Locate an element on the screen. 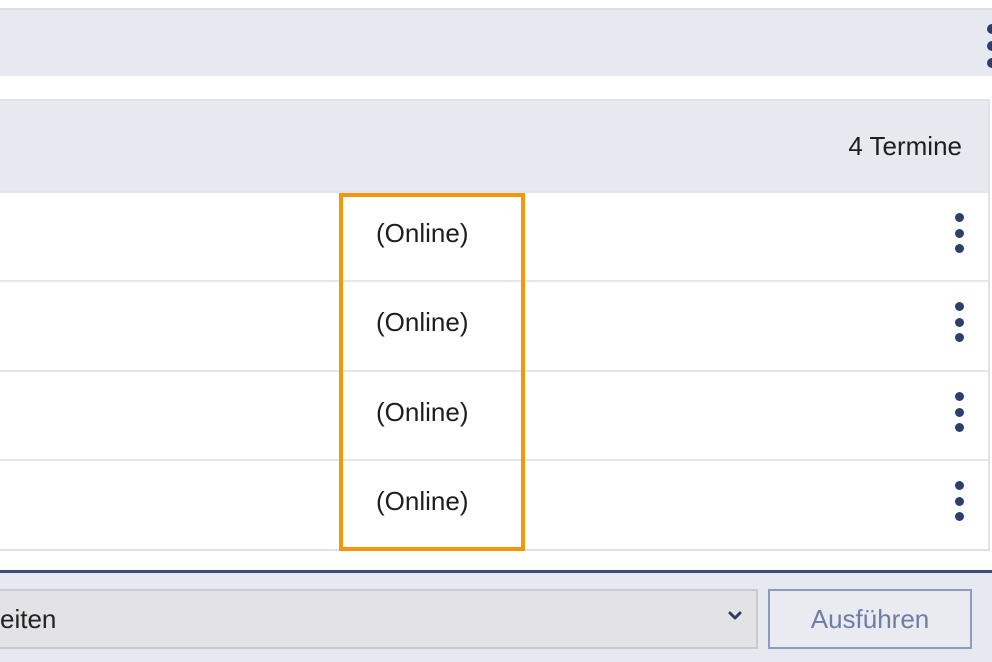 The image size is (992, 662). action-select-value: eiten is located at coordinates (28, 619).